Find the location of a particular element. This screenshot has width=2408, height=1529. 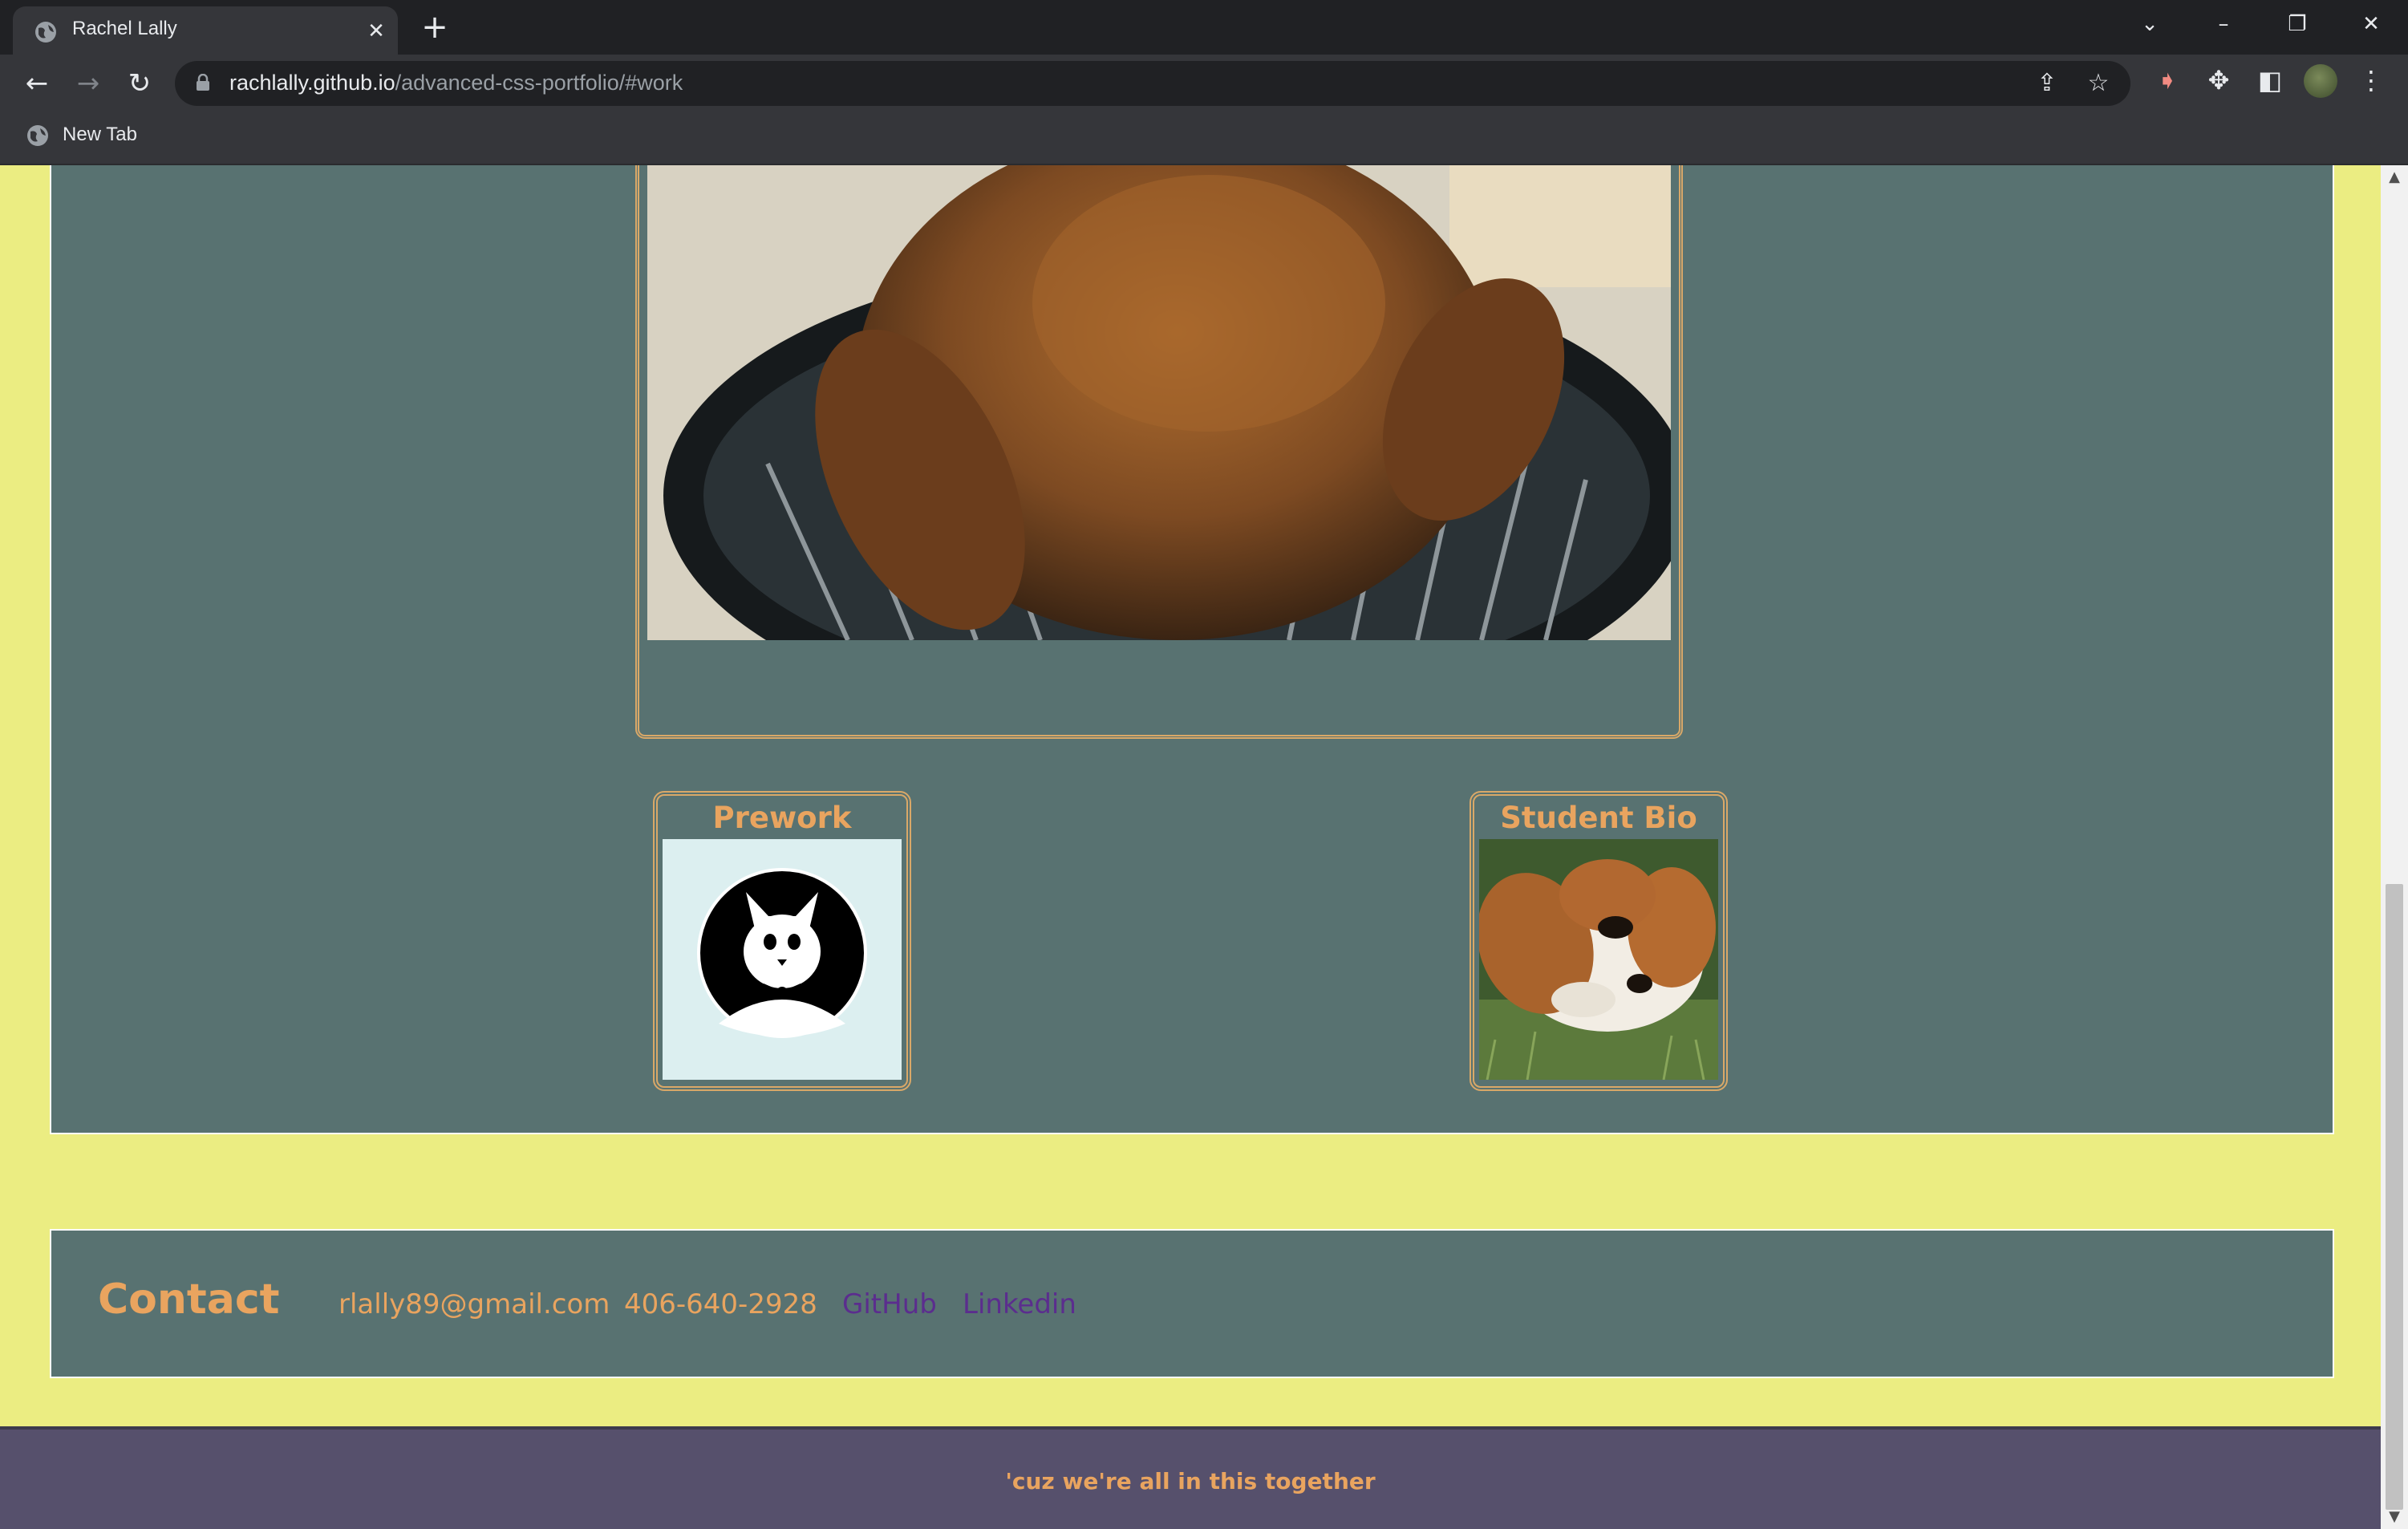

close-tab-icon: ✕ is located at coordinates (377, 31).